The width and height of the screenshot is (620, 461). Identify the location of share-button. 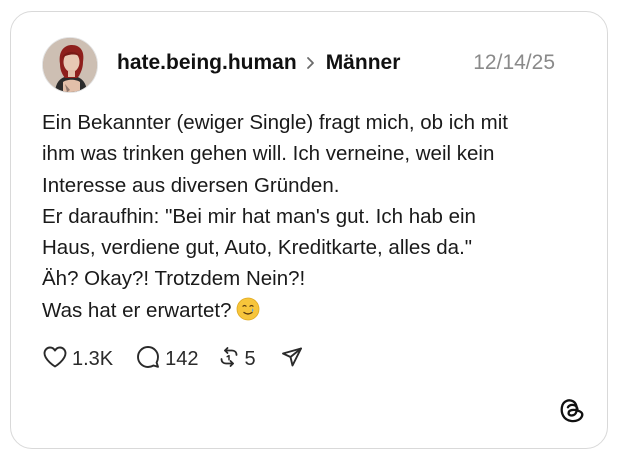
(292, 359).